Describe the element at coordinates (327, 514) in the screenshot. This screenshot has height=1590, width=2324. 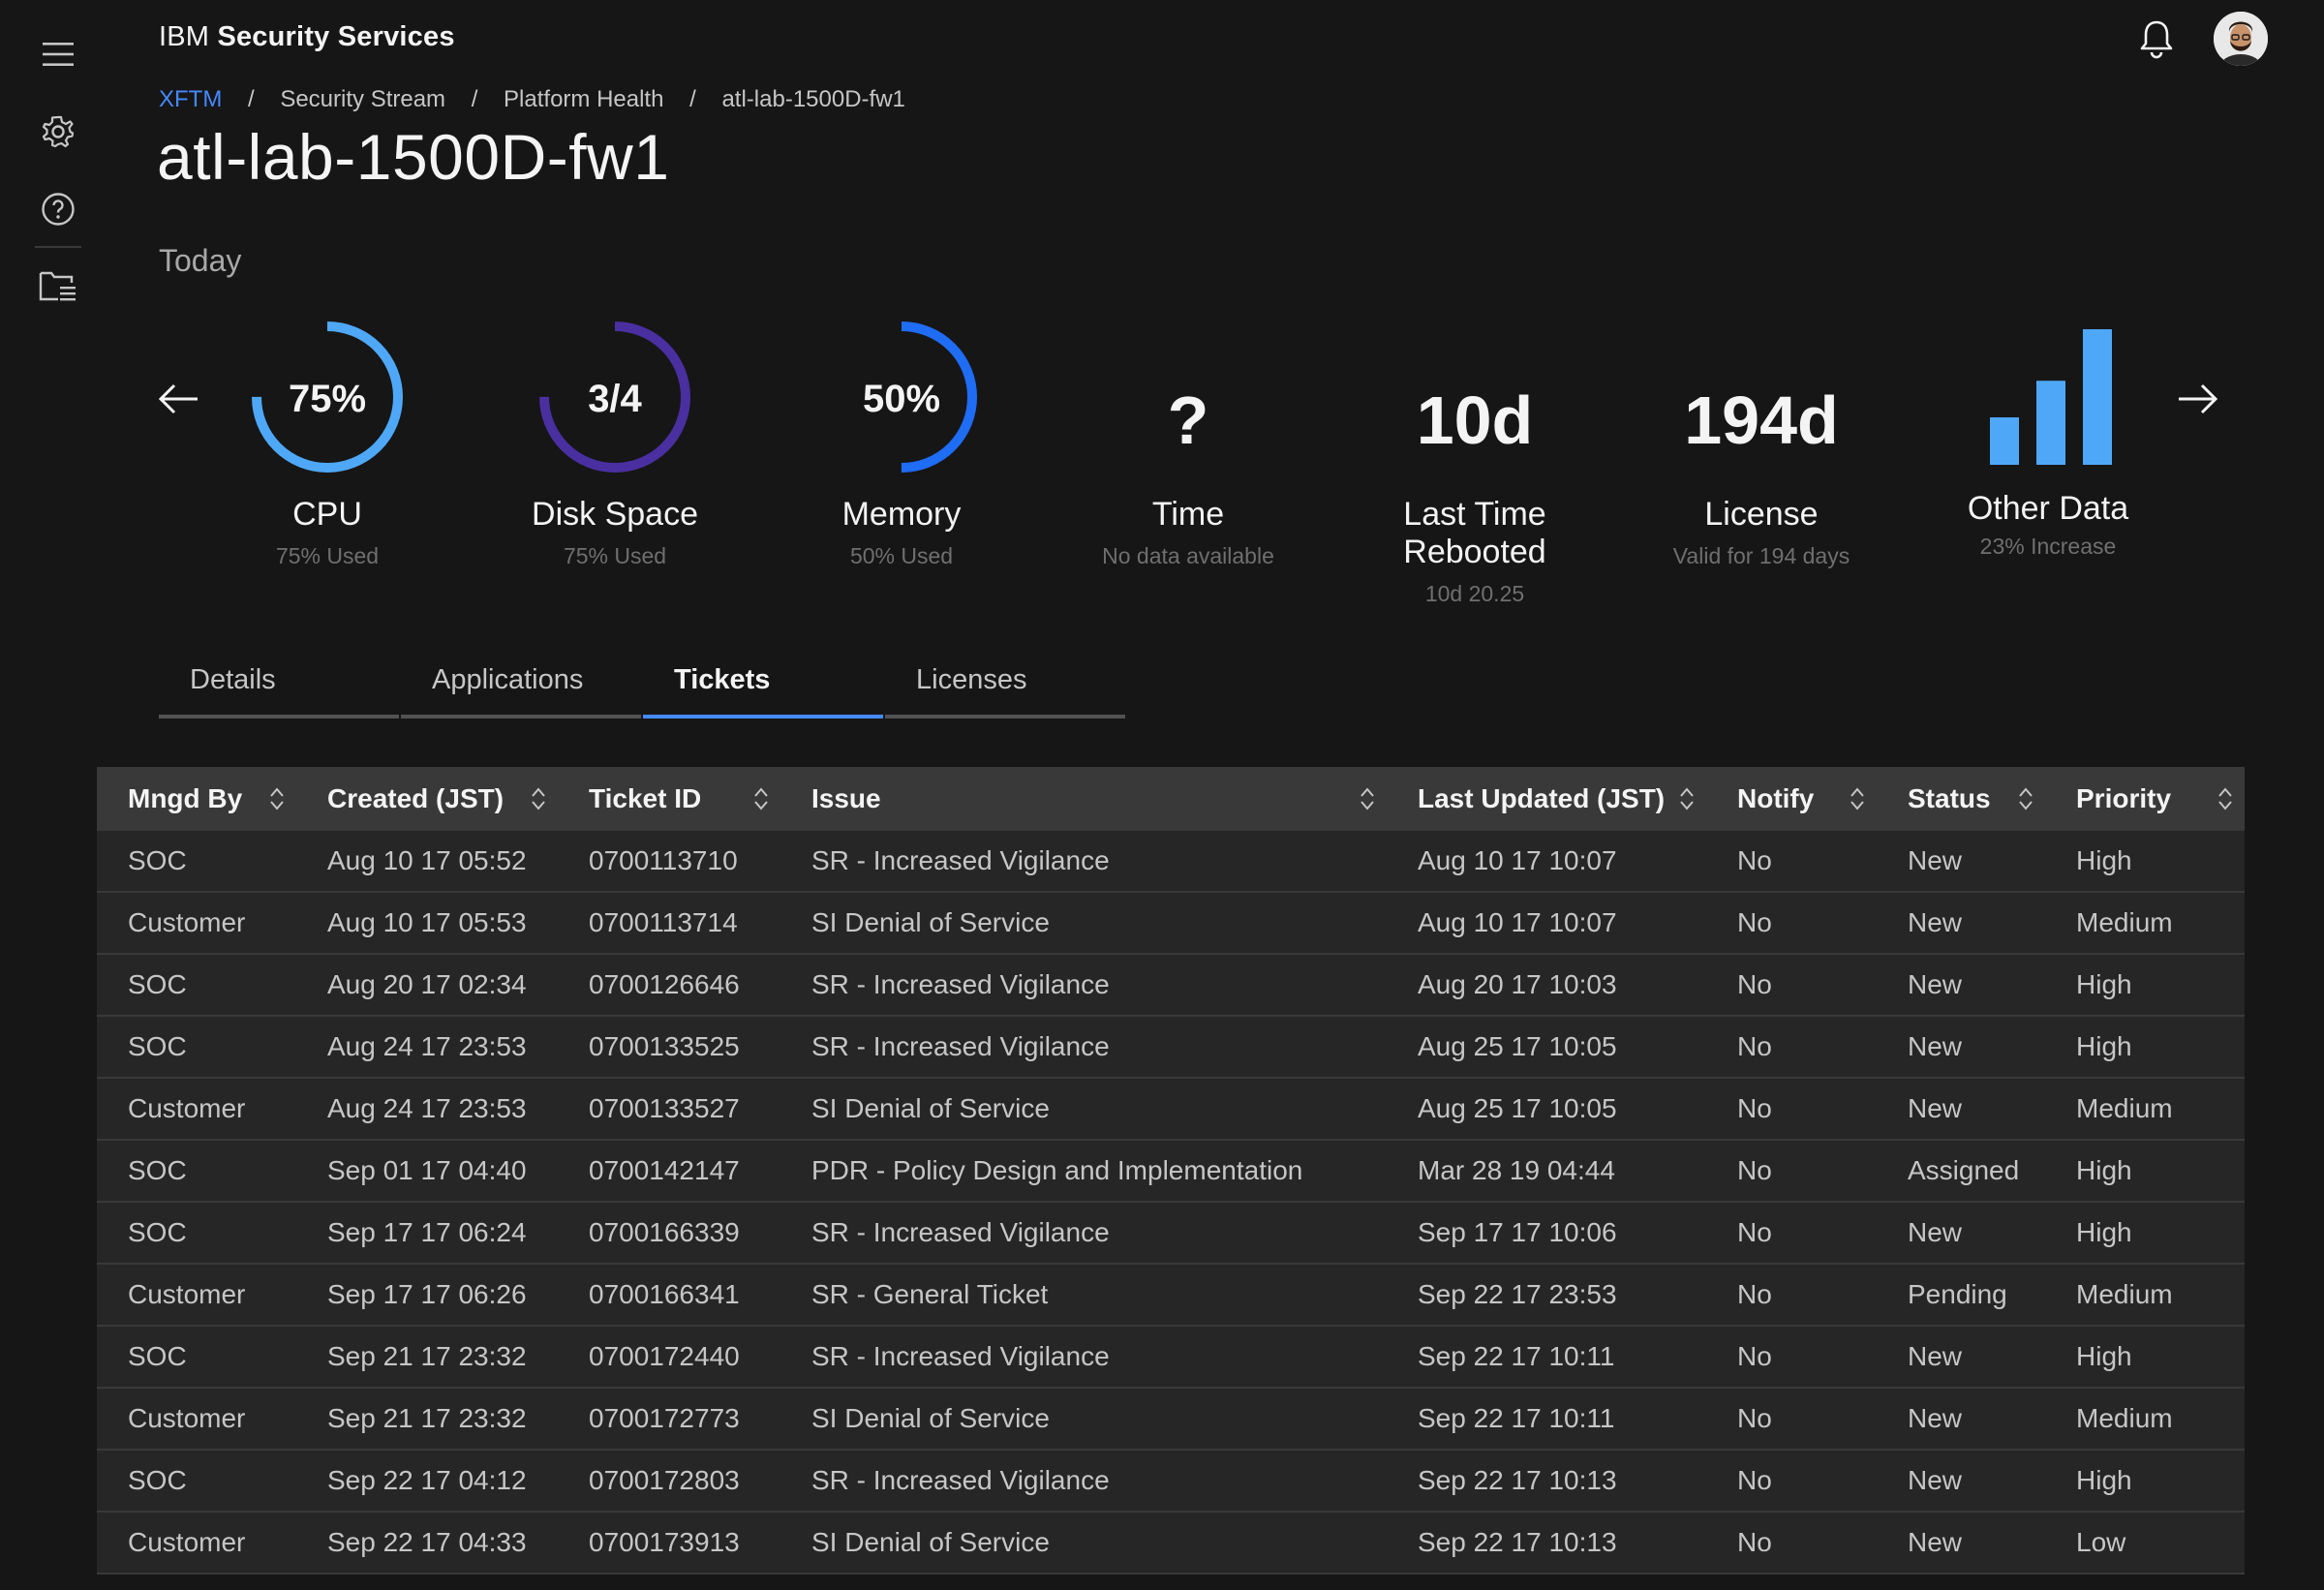
I see `cpu-name: CPU` at that location.